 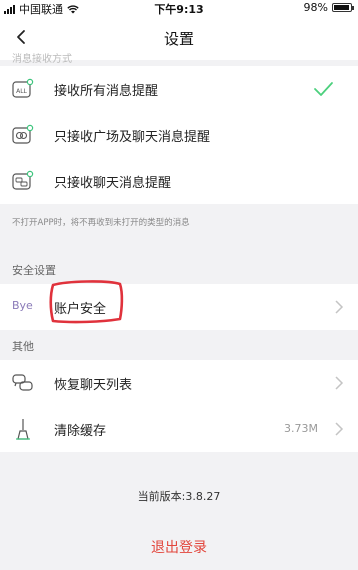 I want to click on cache-size: 3.73M, so click(x=301, y=428).